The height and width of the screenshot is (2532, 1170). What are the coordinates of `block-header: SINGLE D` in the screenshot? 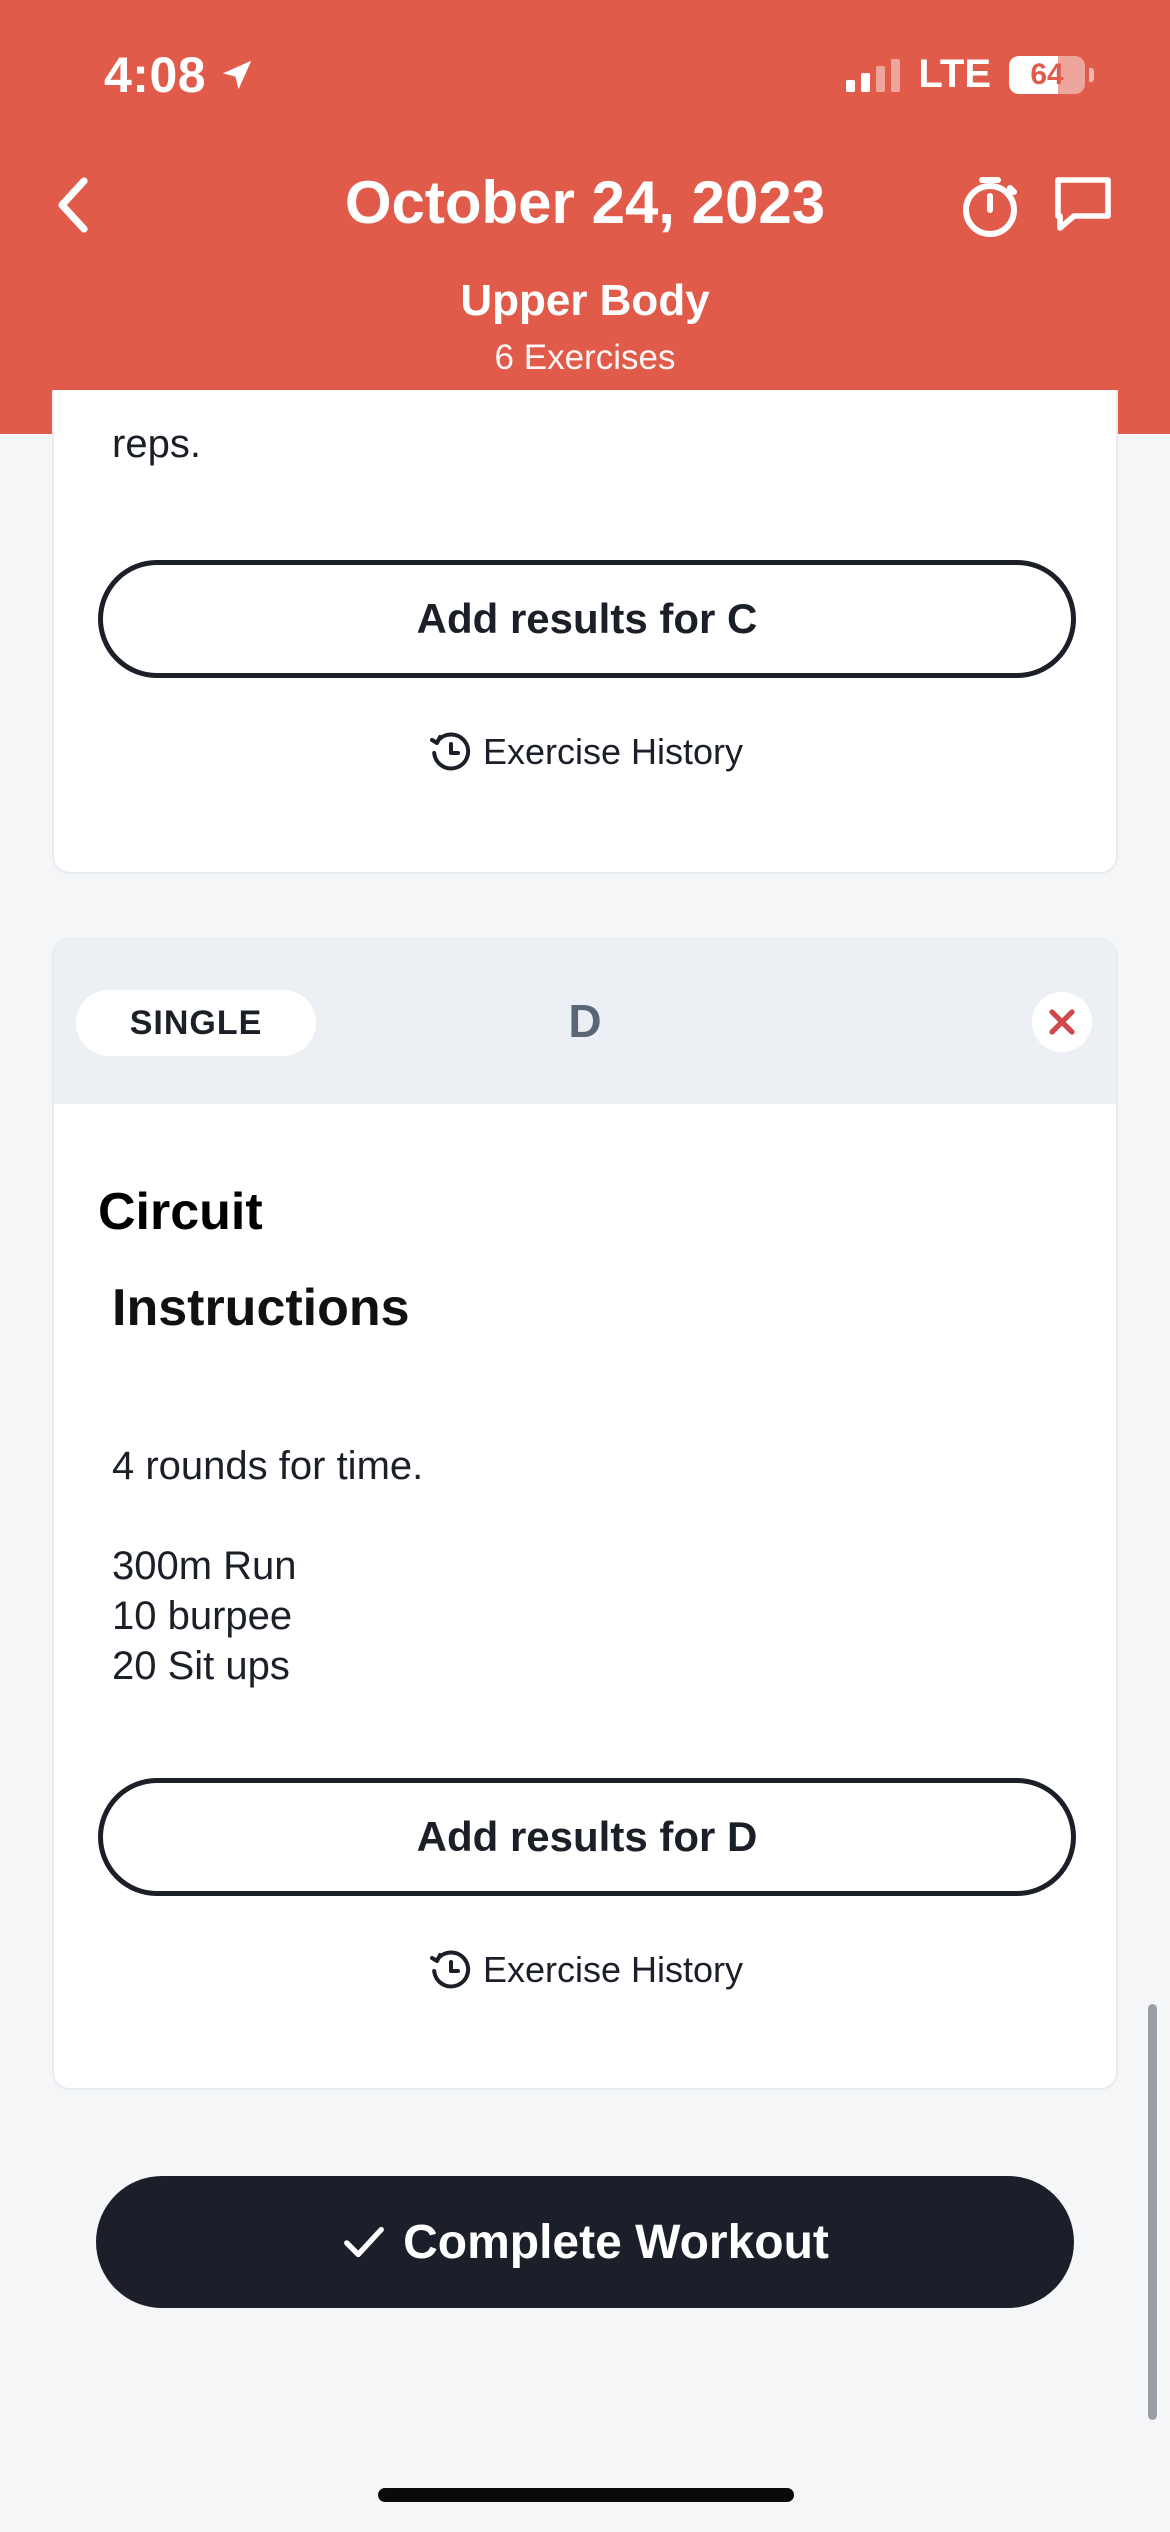 It's located at (585, 1022).